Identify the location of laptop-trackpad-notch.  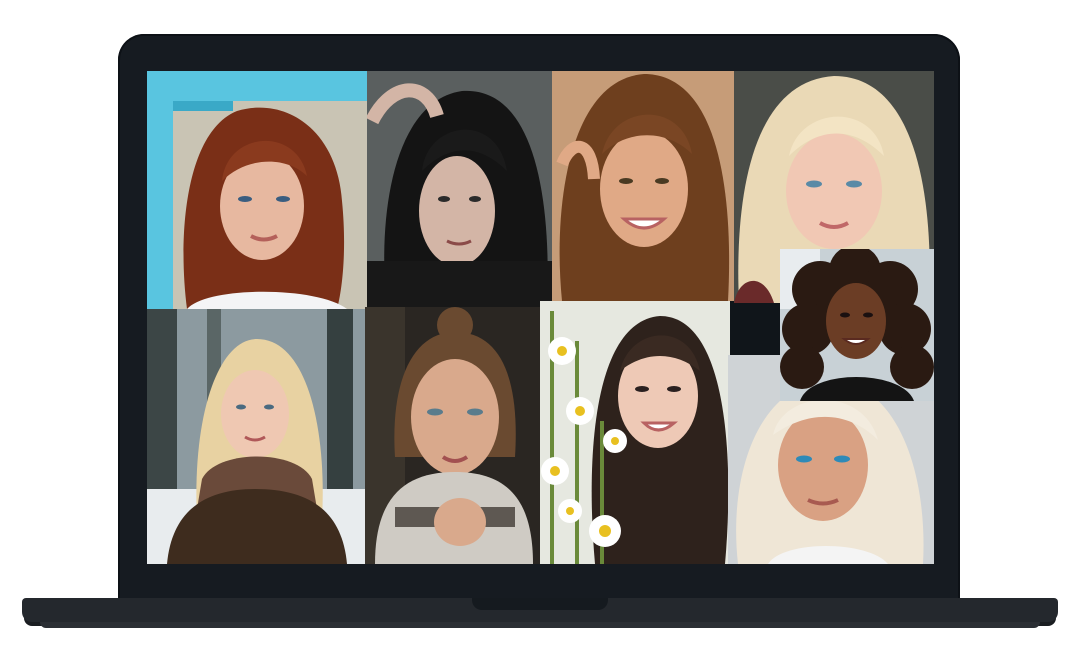
(540, 604).